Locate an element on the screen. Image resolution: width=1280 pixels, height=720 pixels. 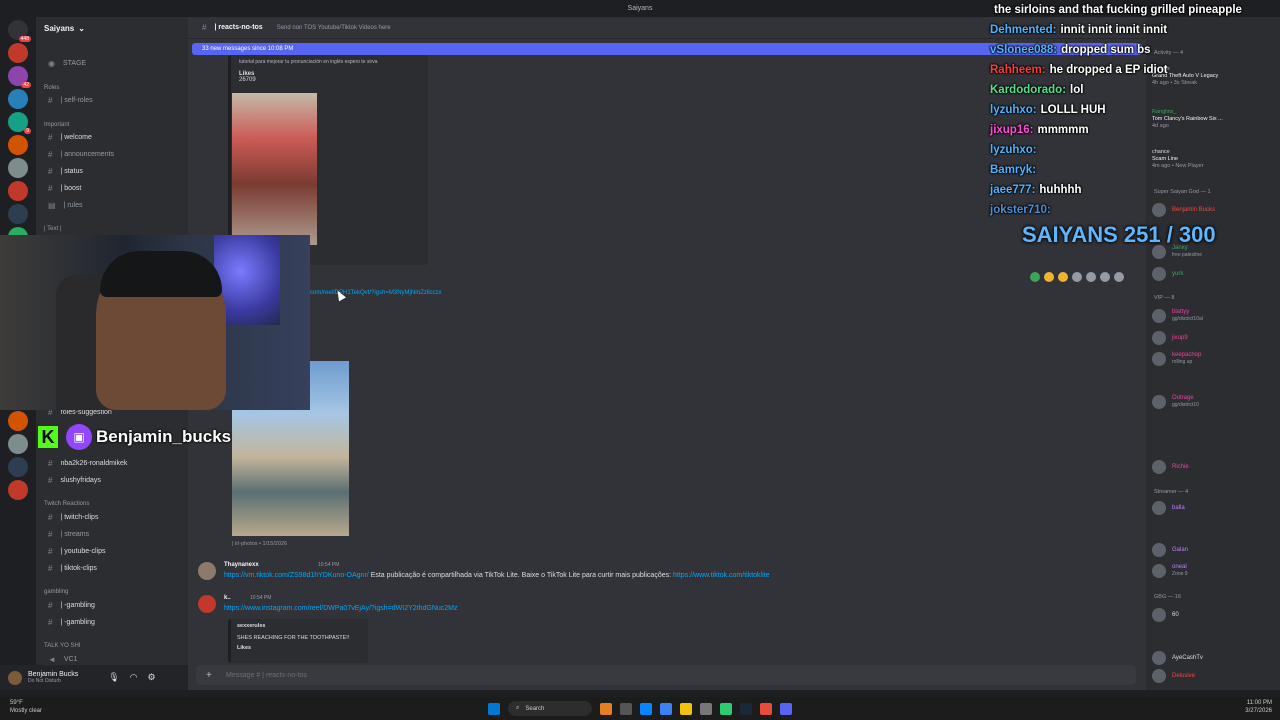
user-name: Benjamin Bucks is located at coordinates (53, 674).